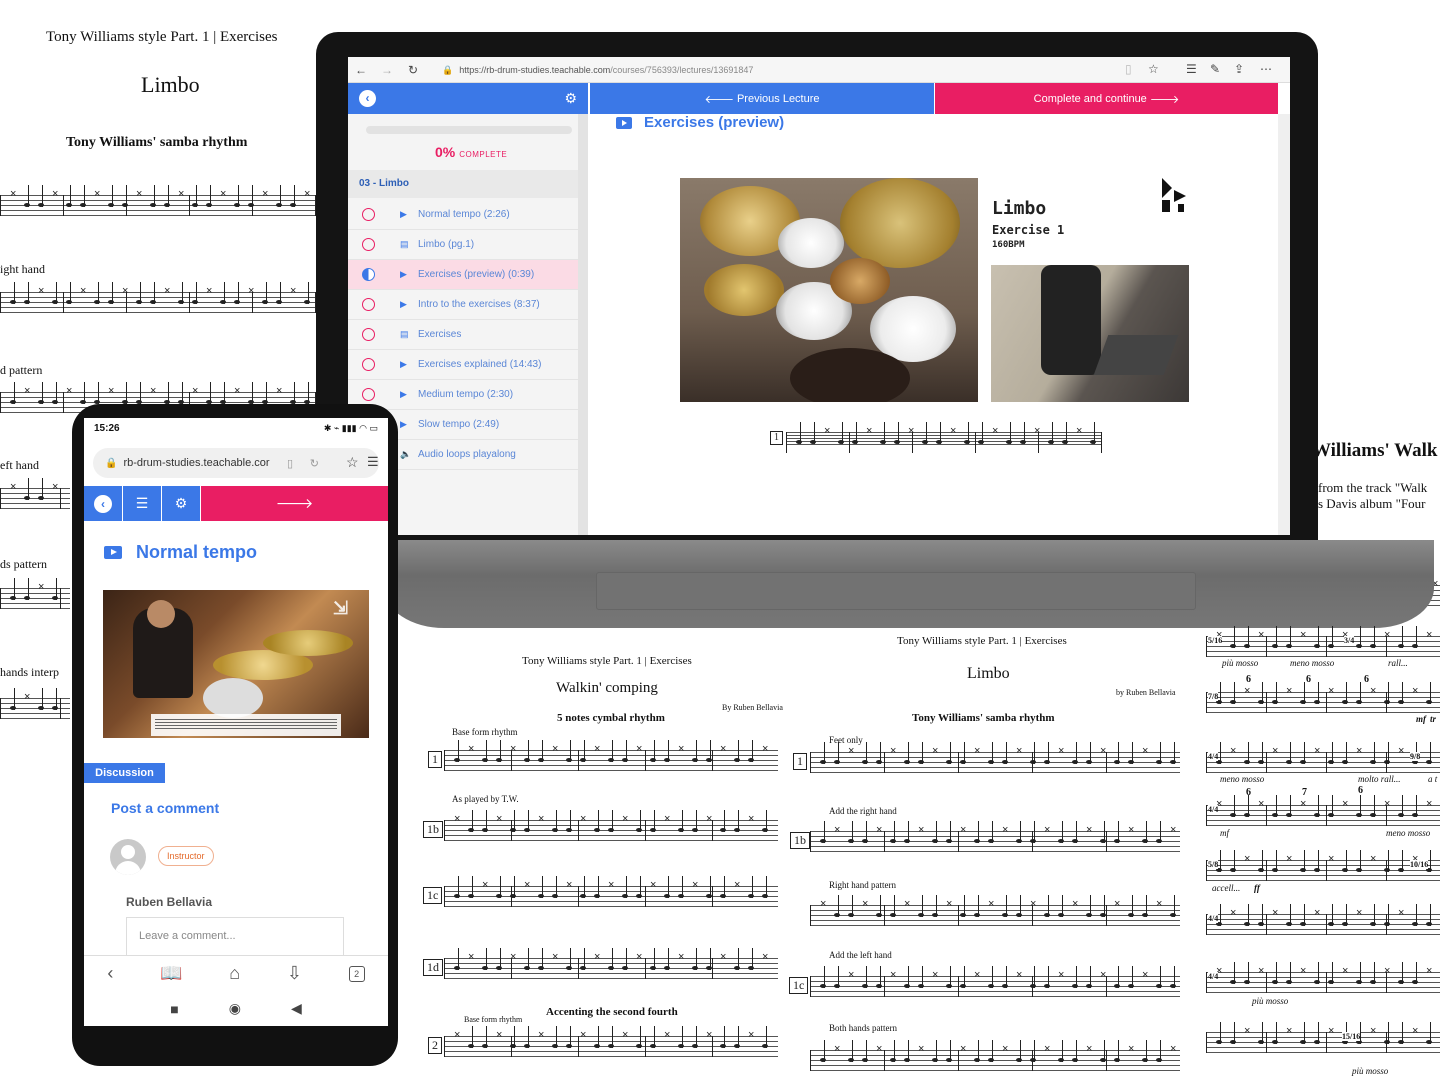 The width and height of the screenshot is (1440, 1080). I want to click on share-icon: ⇪, so click(1239, 69).